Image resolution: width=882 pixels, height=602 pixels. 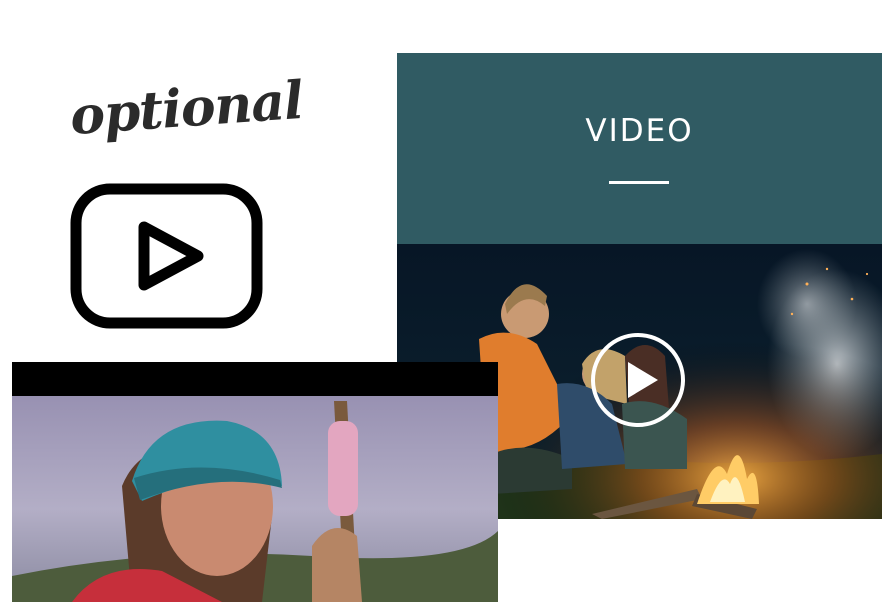 What do you see at coordinates (255, 379) in the screenshot?
I see `frame-letterbox-bar` at bounding box center [255, 379].